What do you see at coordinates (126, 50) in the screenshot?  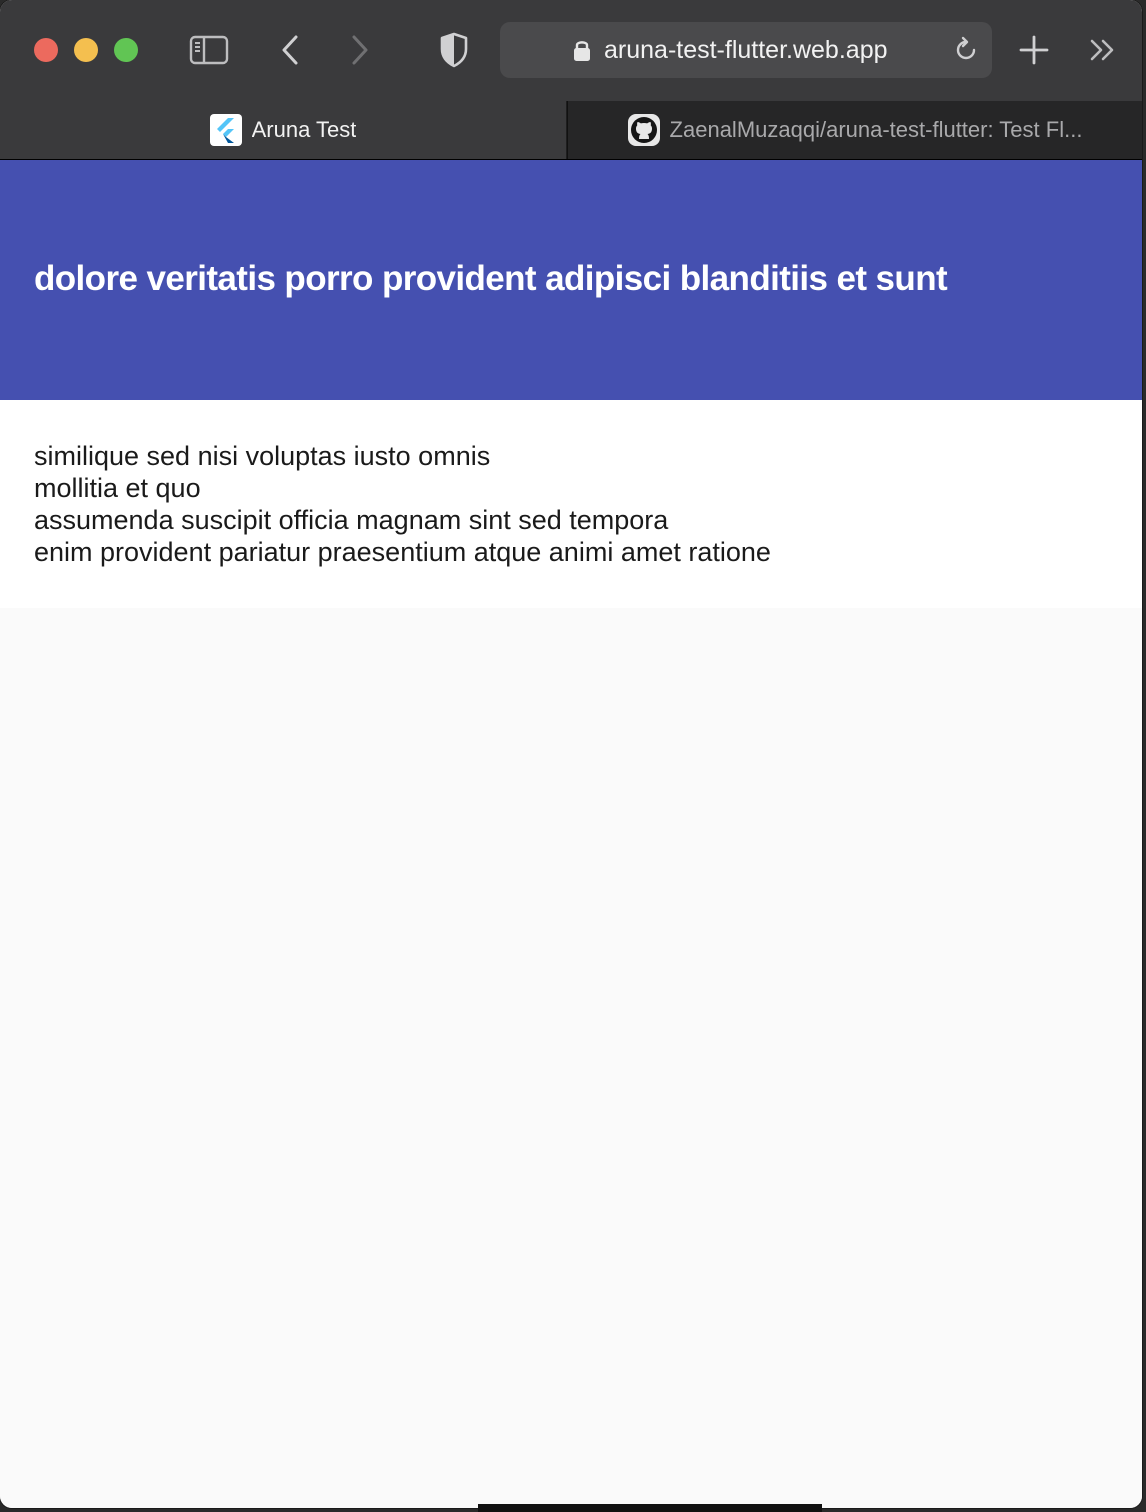 I see `maximize-window-button` at bounding box center [126, 50].